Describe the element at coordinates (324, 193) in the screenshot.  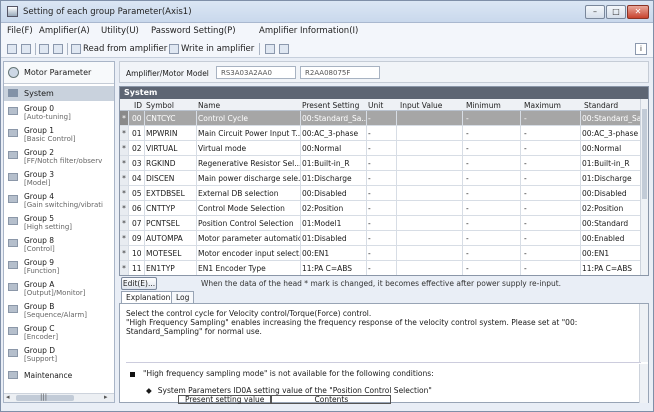
I see `cell-present: 00:Disabled` at that location.